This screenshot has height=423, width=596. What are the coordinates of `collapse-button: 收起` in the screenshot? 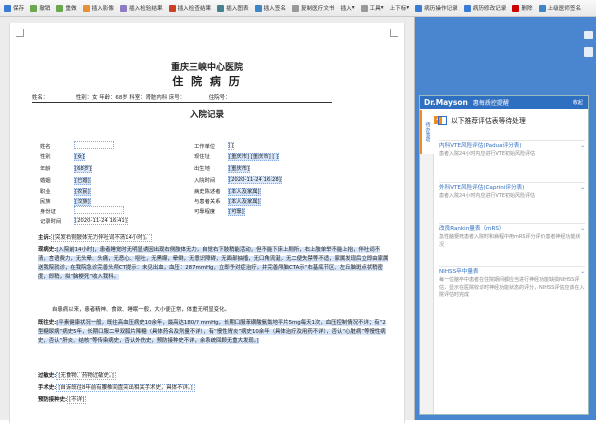 It's located at (578, 102).